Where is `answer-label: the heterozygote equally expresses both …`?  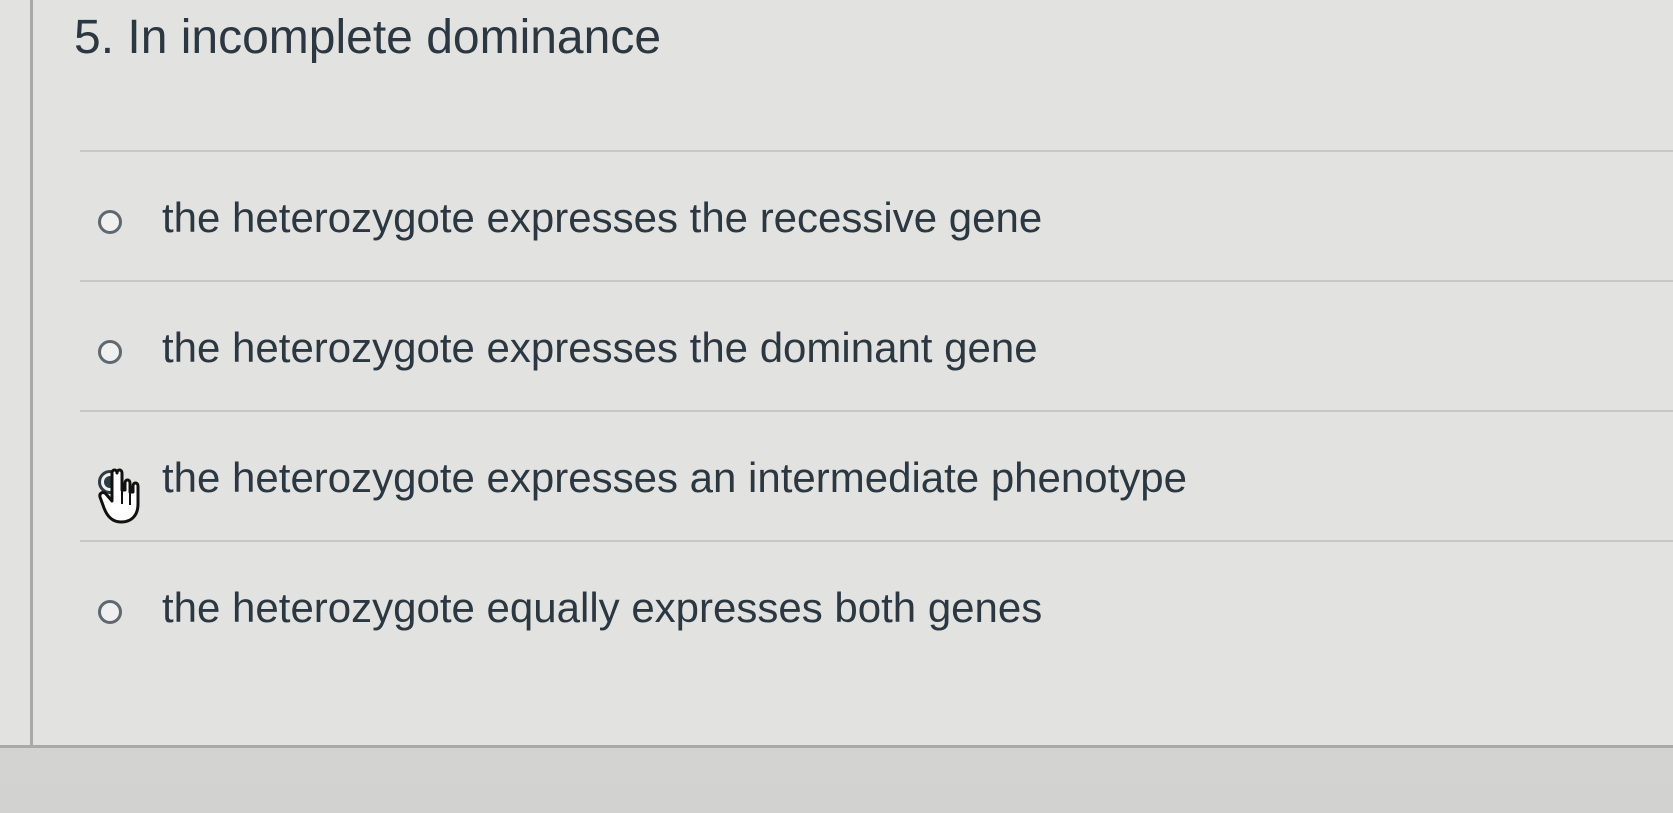 answer-label: the heterozygote equally expresses both … is located at coordinates (602, 607).